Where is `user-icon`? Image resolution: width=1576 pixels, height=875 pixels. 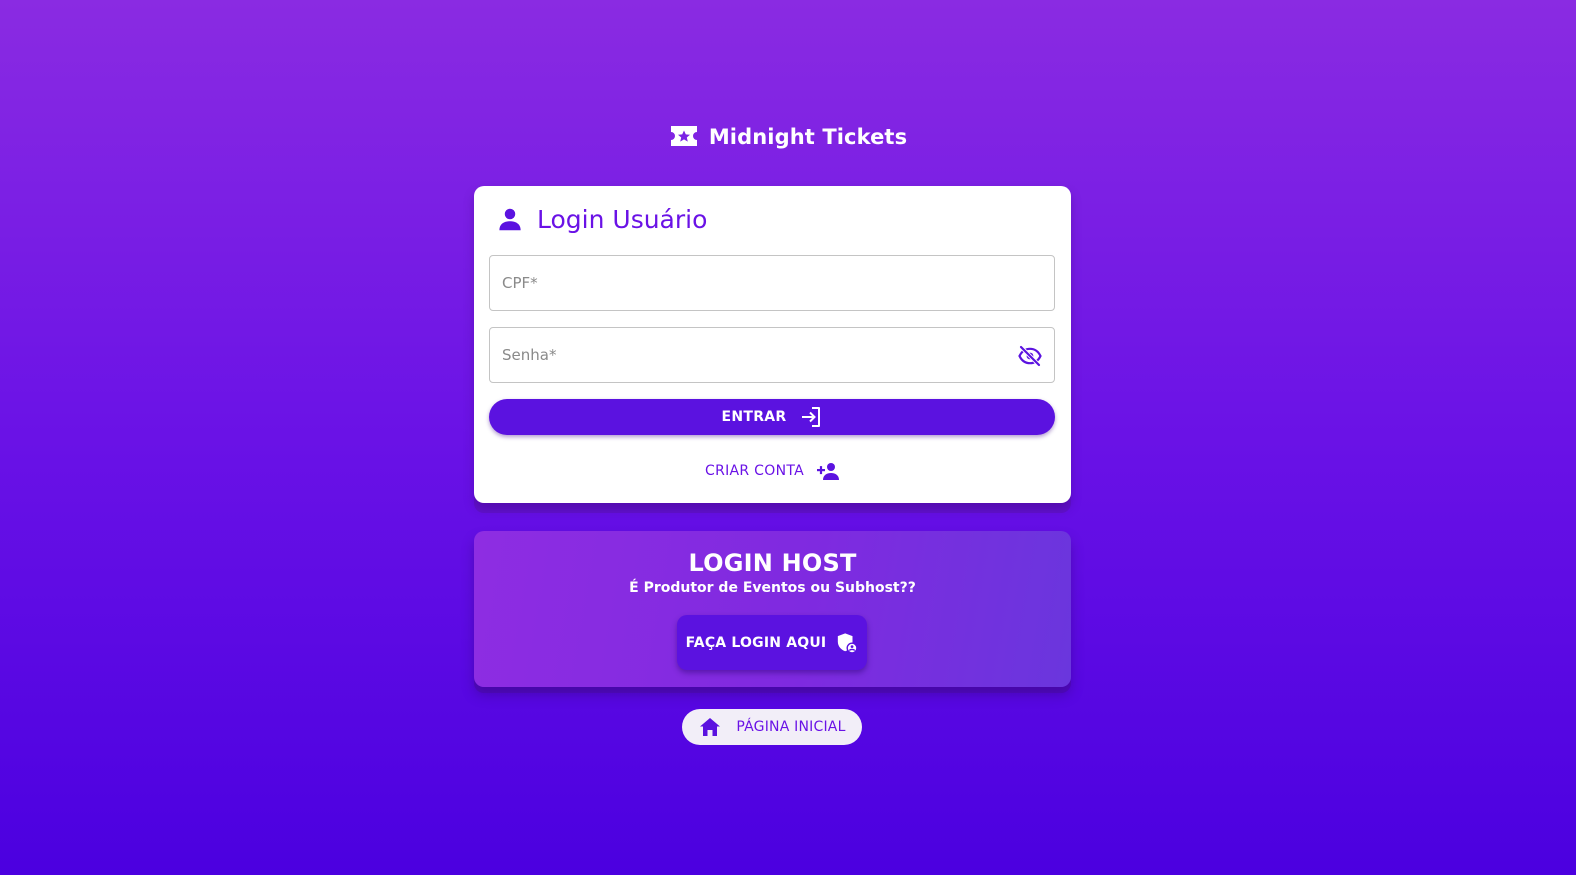
user-icon is located at coordinates (510, 219).